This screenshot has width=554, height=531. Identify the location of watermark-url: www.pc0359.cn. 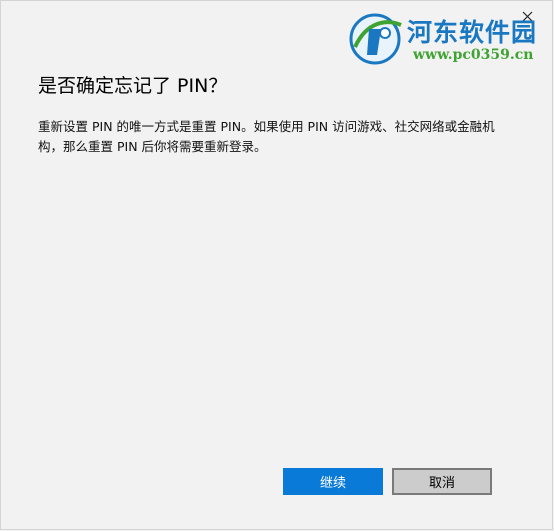
(473, 55).